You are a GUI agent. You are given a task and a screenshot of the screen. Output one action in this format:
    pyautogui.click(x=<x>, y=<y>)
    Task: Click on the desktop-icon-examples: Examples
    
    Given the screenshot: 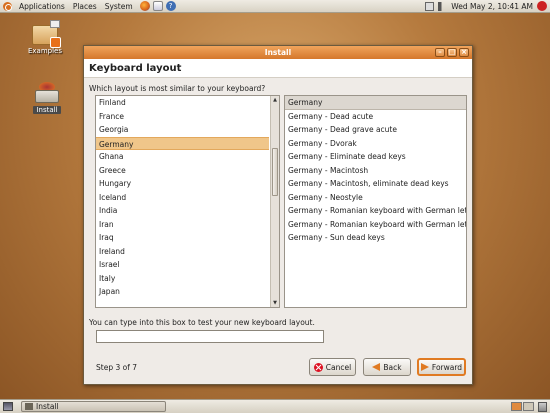 What is the action you would take?
    pyautogui.click(x=45, y=37)
    